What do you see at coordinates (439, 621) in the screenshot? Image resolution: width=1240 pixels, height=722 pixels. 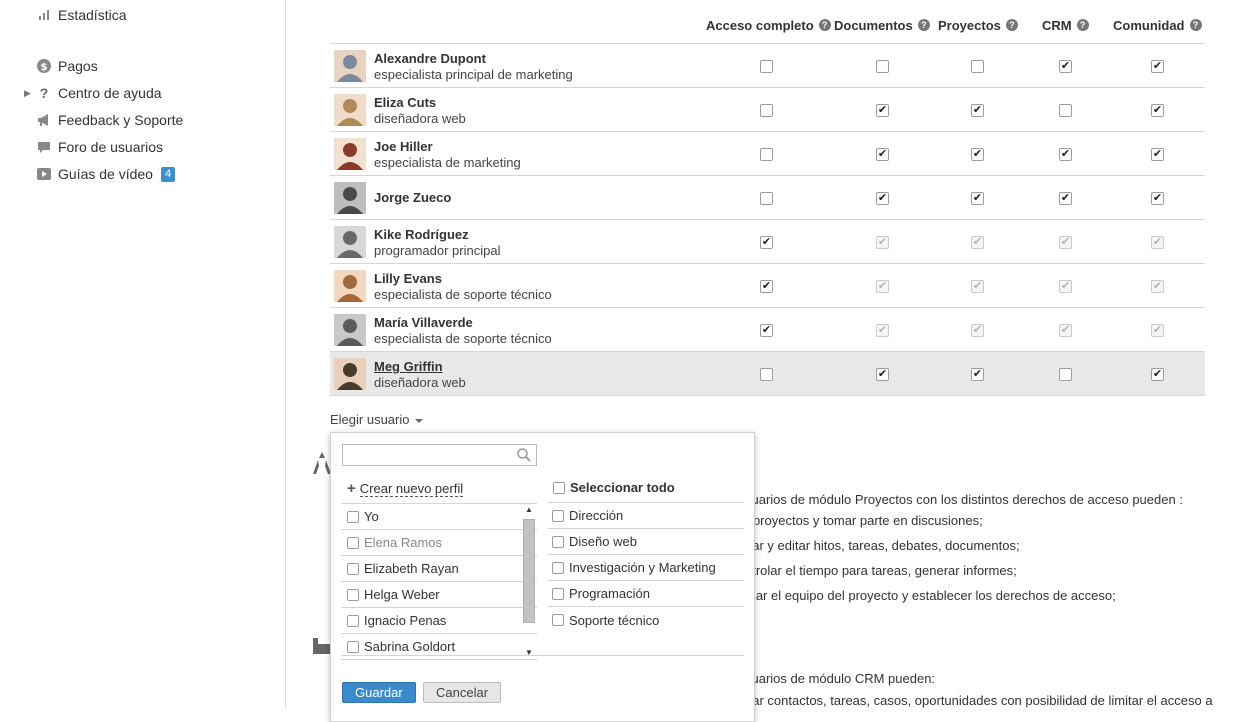 I see `list-item: Ignacio Penas` at bounding box center [439, 621].